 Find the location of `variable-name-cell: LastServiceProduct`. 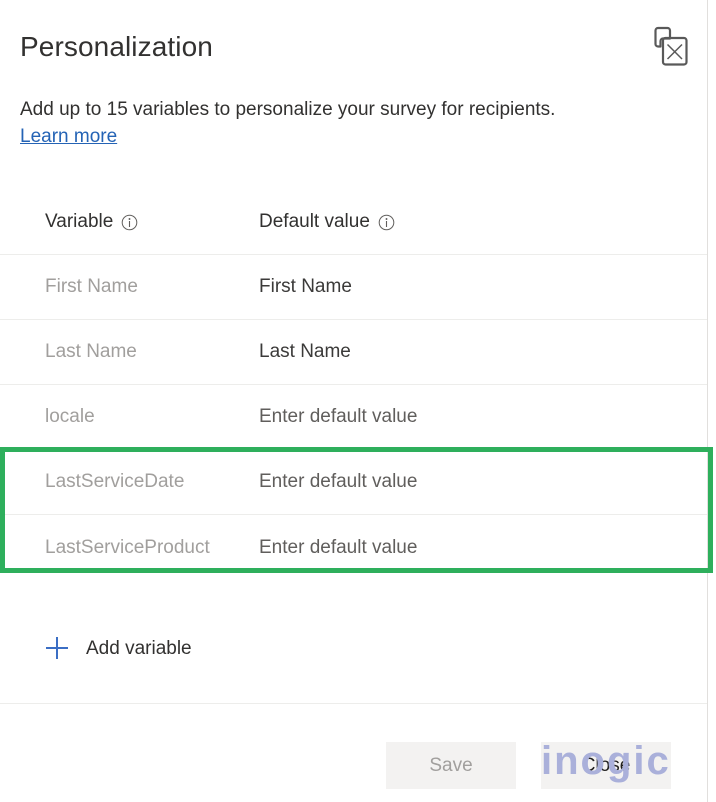

variable-name-cell: LastServiceProduct is located at coordinates (128, 548).